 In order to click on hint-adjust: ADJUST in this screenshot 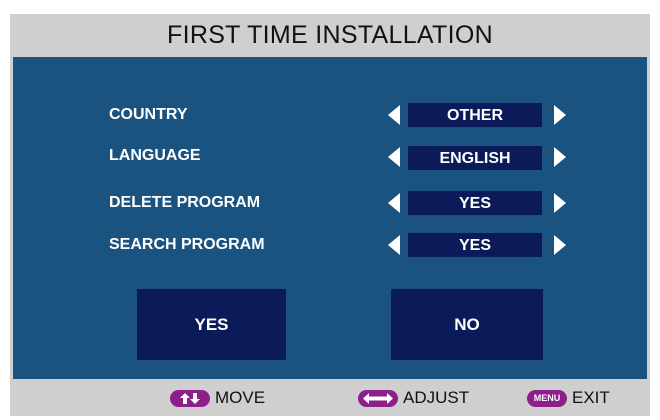, I will do `click(413, 398)`.